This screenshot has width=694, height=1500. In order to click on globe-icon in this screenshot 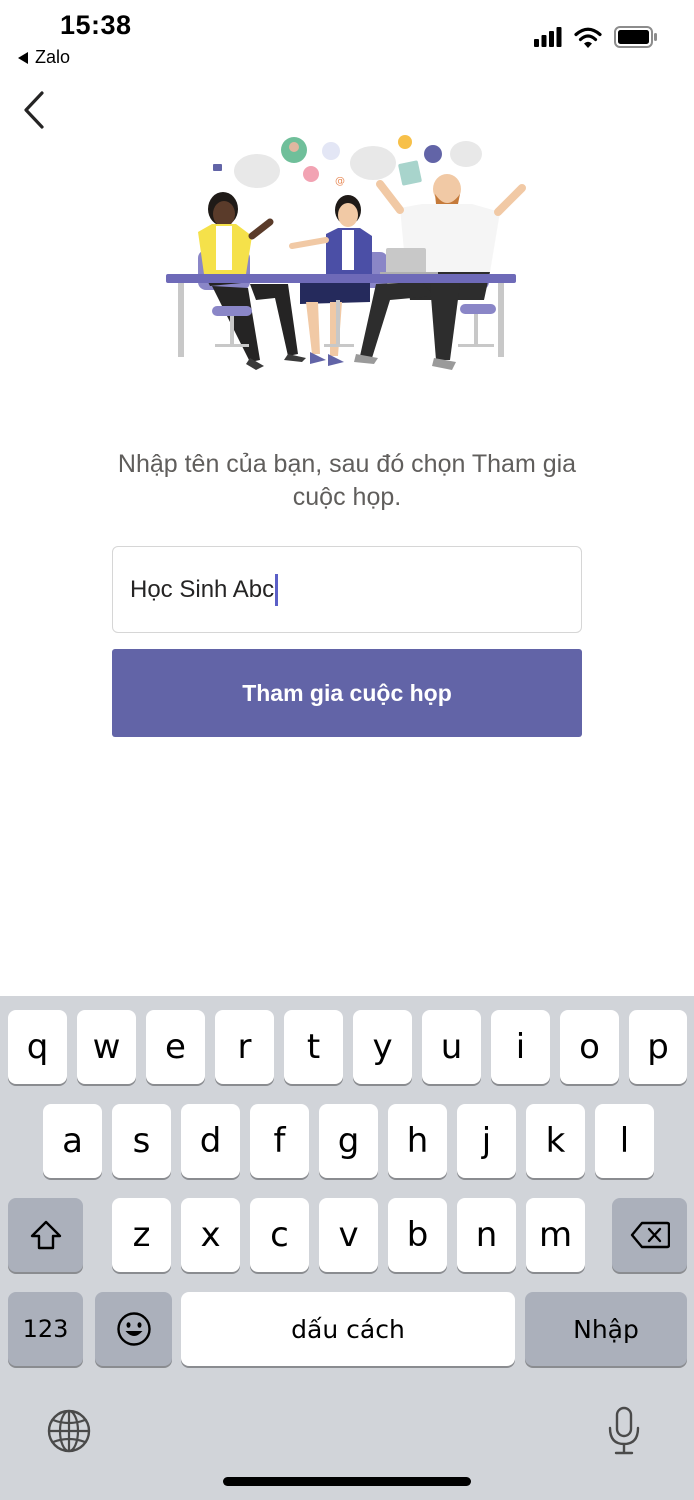, I will do `click(69, 1431)`.